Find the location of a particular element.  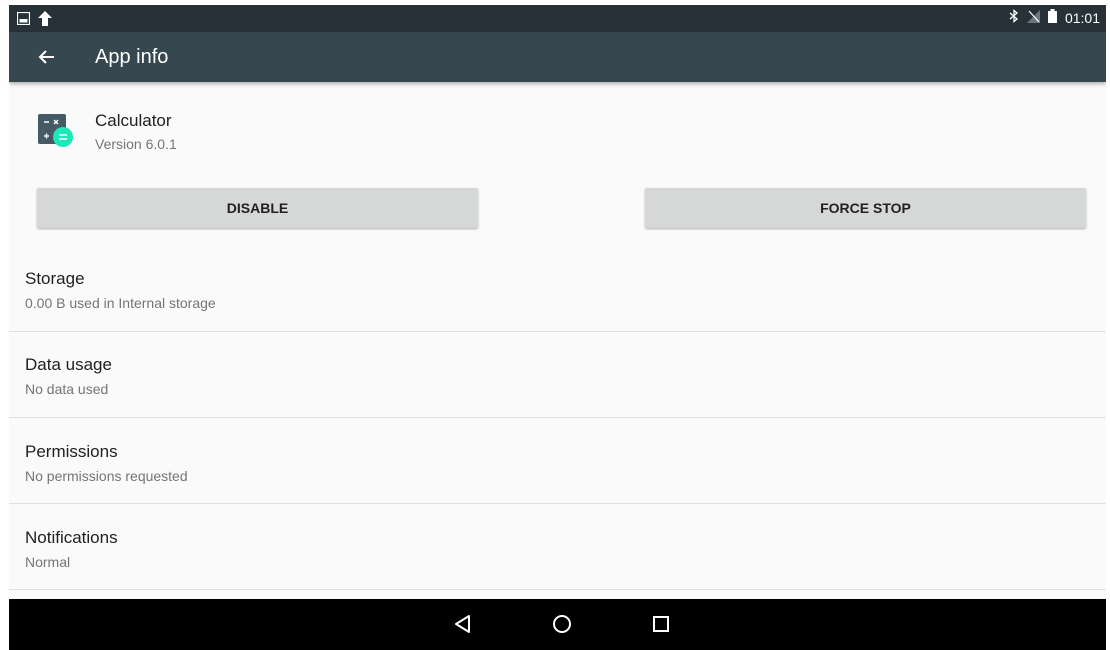

list-item-title: Storage is located at coordinates (55, 278).